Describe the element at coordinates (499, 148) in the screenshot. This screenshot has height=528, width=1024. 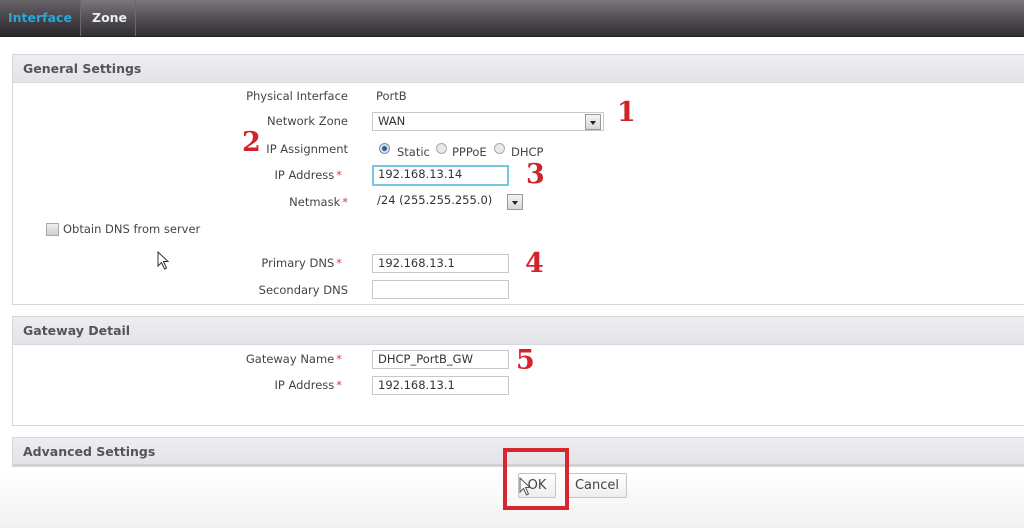
I see `radio-dhcp` at that location.